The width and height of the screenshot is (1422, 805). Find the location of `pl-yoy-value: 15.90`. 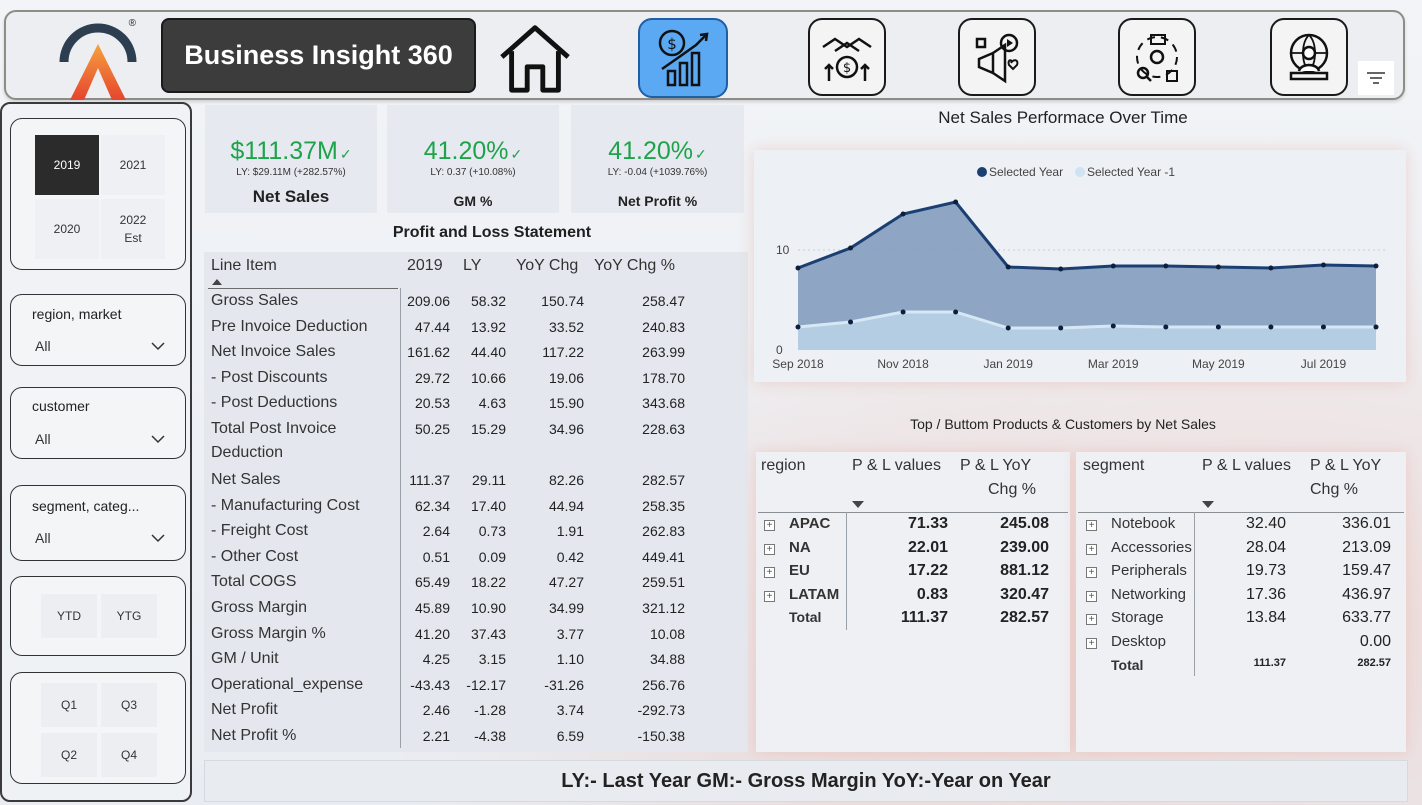

pl-yoy-value: 15.90 is located at coordinates (566, 403).